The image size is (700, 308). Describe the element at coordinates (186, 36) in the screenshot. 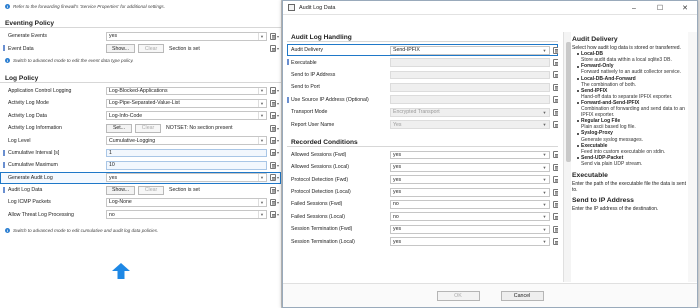

I see `generate-events-select: yes ▼` at that location.